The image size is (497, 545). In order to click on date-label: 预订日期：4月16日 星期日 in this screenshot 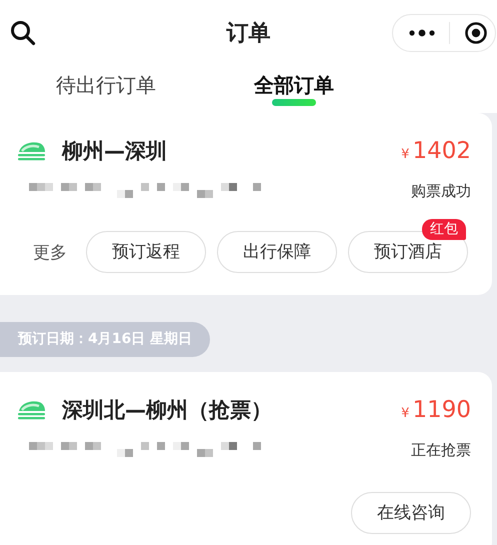, I will do `click(105, 339)`.